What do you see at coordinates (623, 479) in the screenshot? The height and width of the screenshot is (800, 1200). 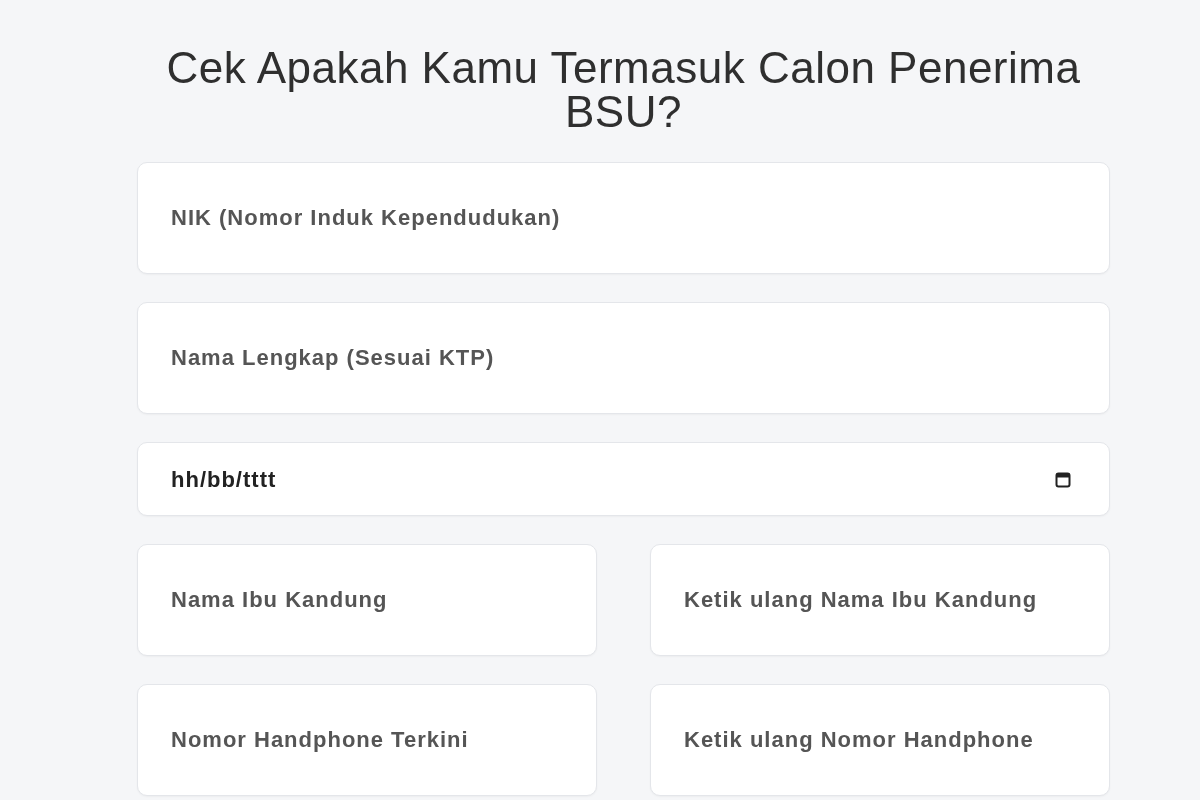 I see `date-field: hh/bb/tttt` at bounding box center [623, 479].